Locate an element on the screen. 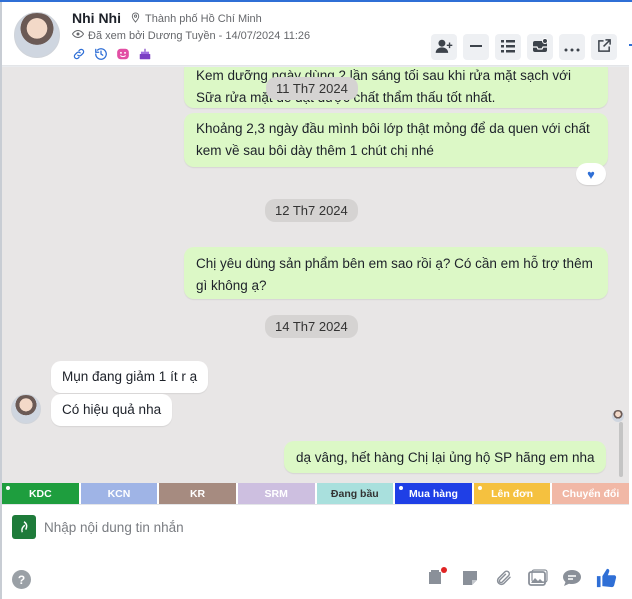  date-separator: 14 Th7 2024 is located at coordinates (311, 326).